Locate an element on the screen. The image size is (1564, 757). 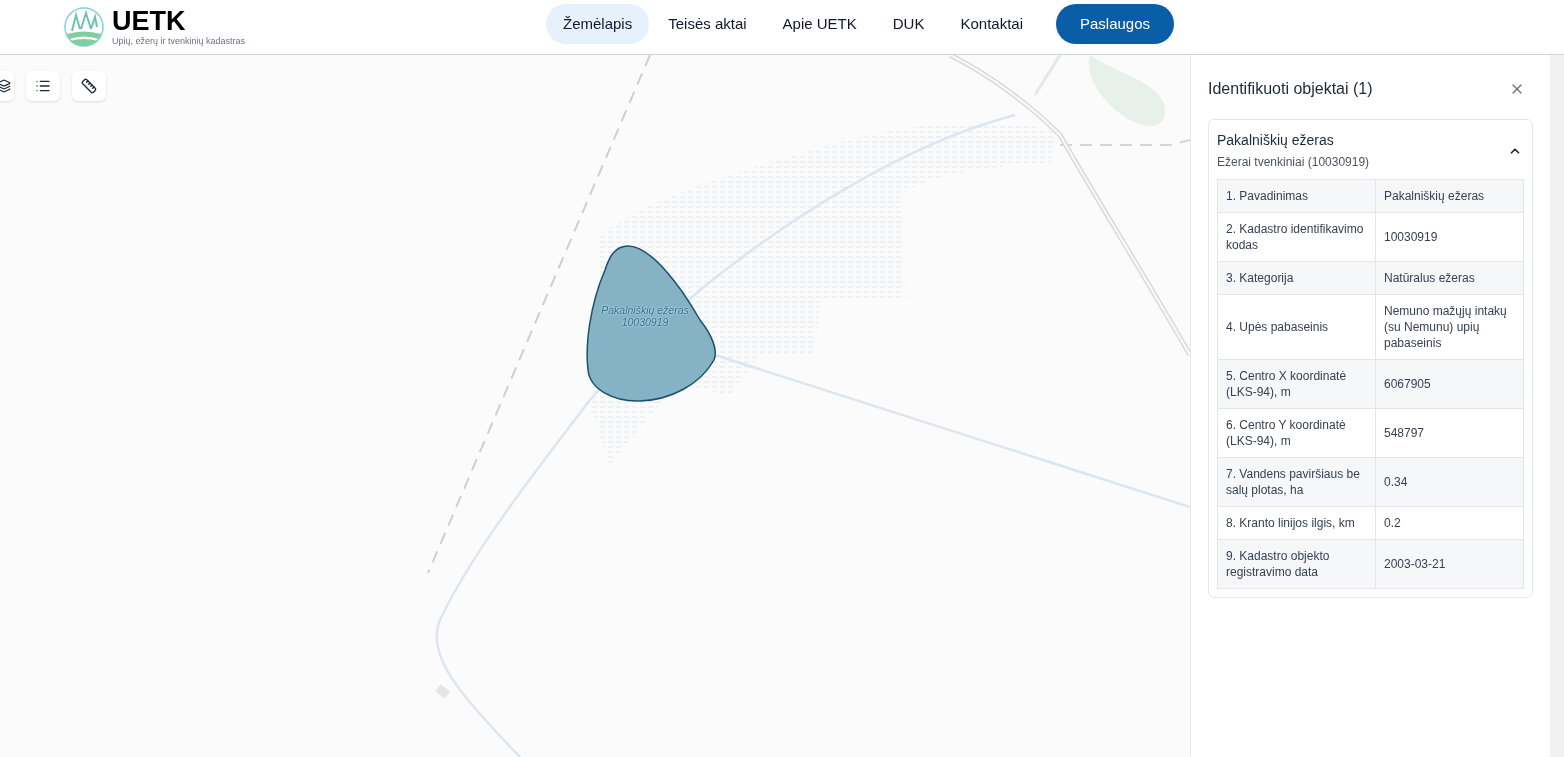
nav-link: Apie UETK is located at coordinates (819, 24).